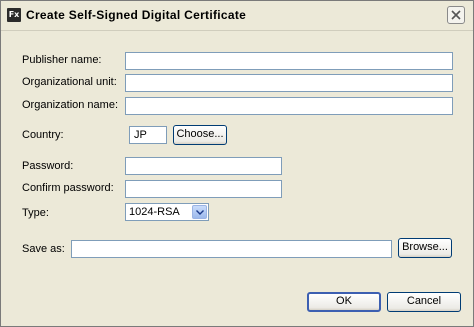 The image size is (474, 327). Describe the element at coordinates (62, 60) in the screenshot. I see `publisher-name-label: Publisher name:` at that location.